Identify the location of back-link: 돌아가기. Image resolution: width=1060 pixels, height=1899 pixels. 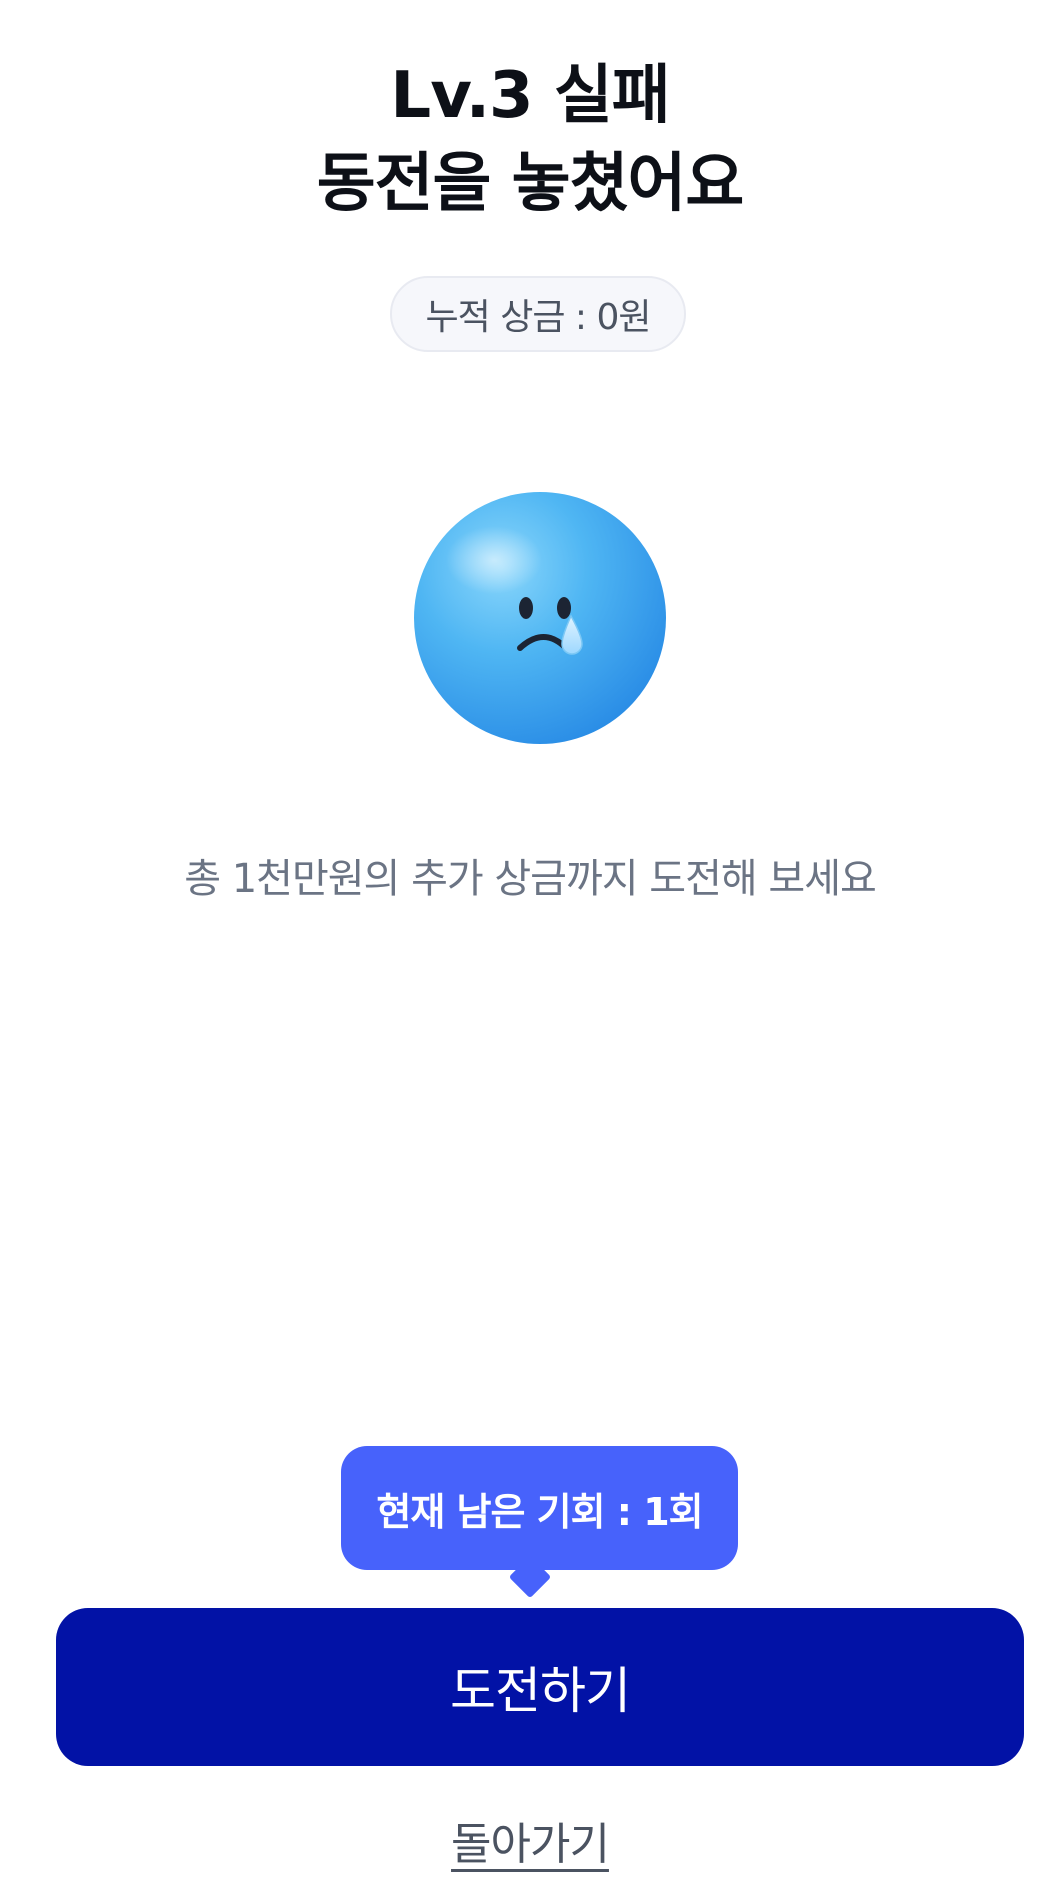
(530, 1844).